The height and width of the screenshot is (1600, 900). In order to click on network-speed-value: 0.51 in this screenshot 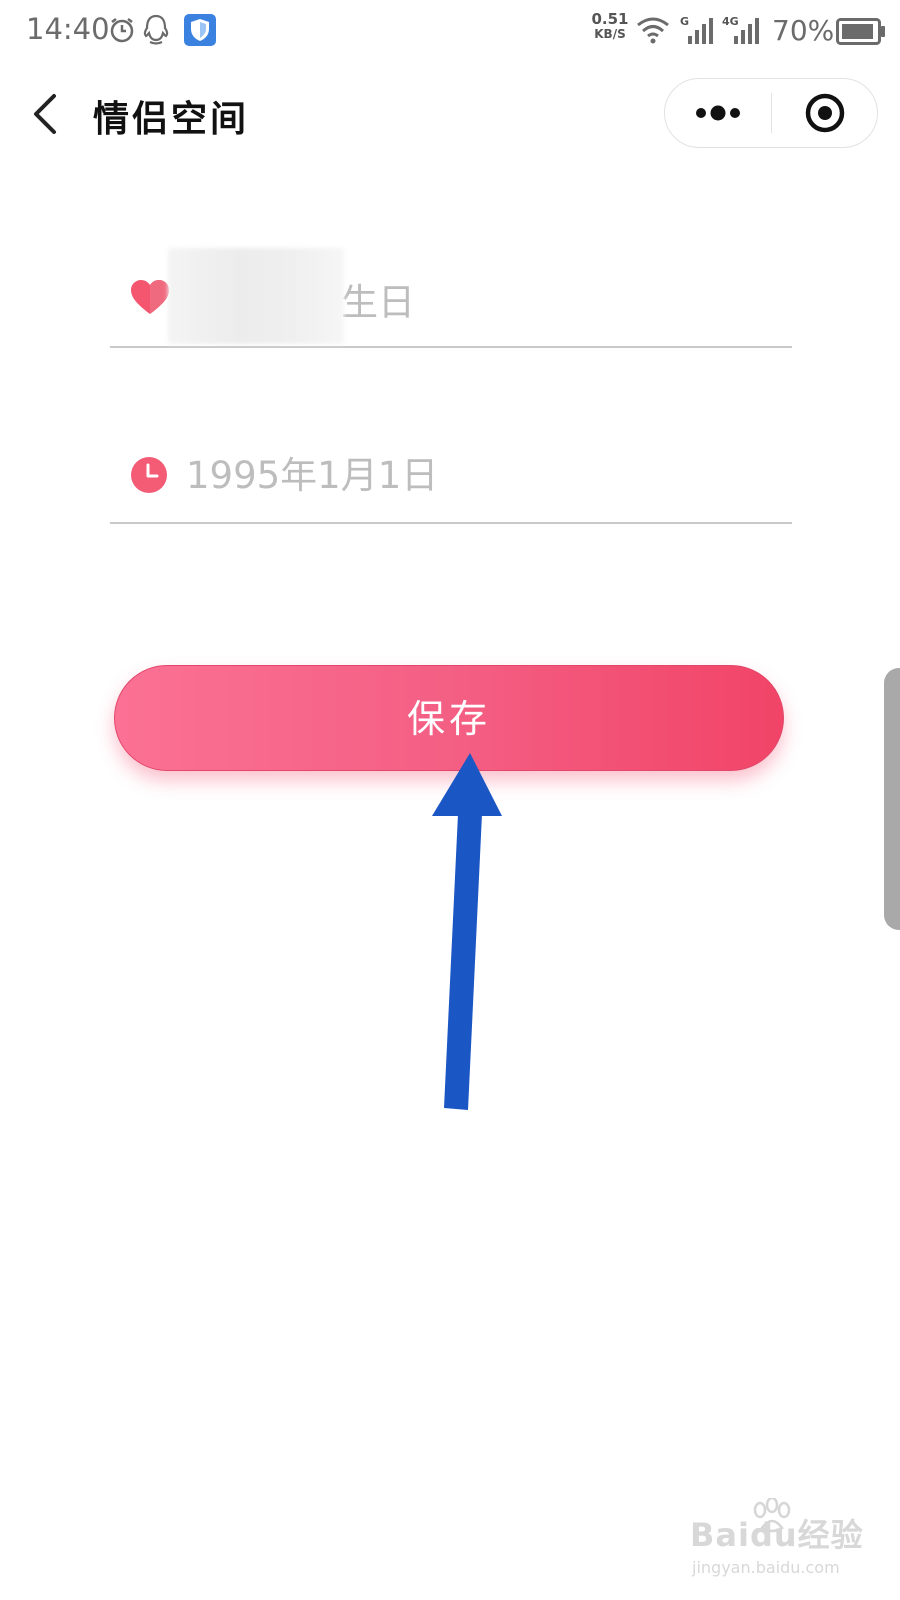, I will do `click(610, 19)`.